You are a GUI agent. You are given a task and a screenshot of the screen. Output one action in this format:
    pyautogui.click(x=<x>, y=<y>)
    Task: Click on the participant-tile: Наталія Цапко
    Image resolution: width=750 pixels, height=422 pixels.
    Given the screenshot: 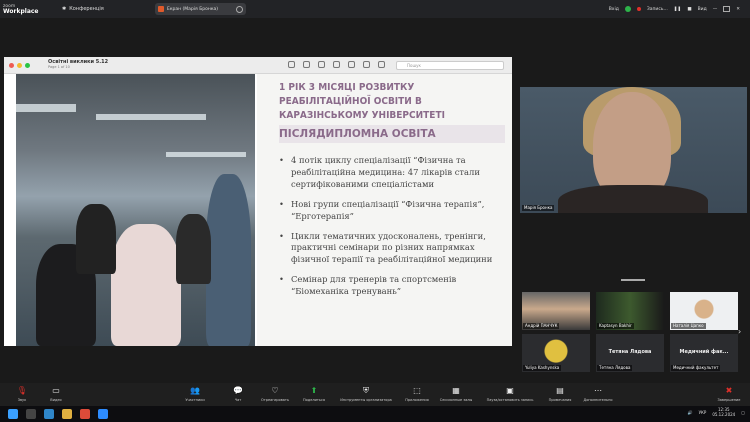 What is the action you would take?
    pyautogui.click(x=704, y=311)
    